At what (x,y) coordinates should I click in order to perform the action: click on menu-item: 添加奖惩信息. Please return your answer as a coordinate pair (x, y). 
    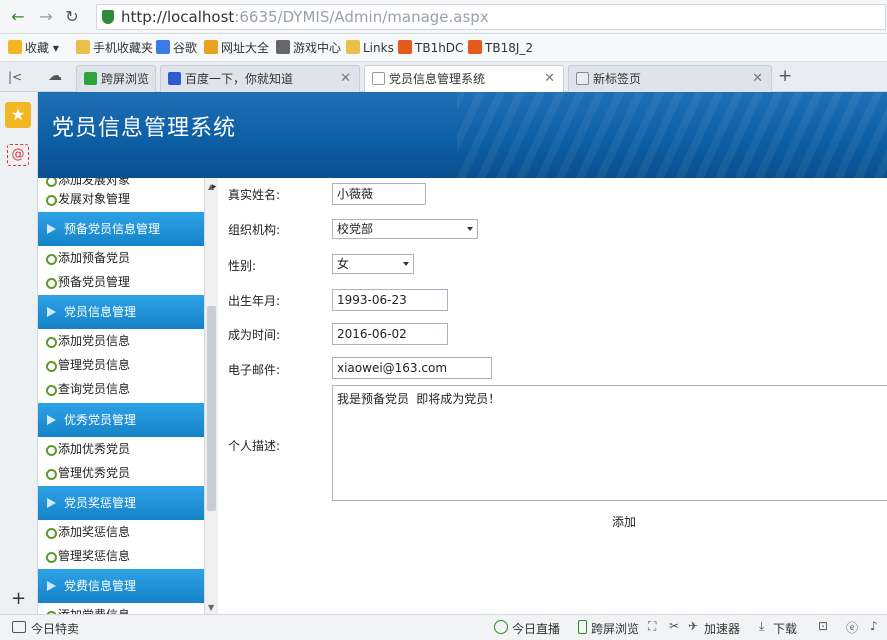
    Looking at the image, I should click on (121, 532).